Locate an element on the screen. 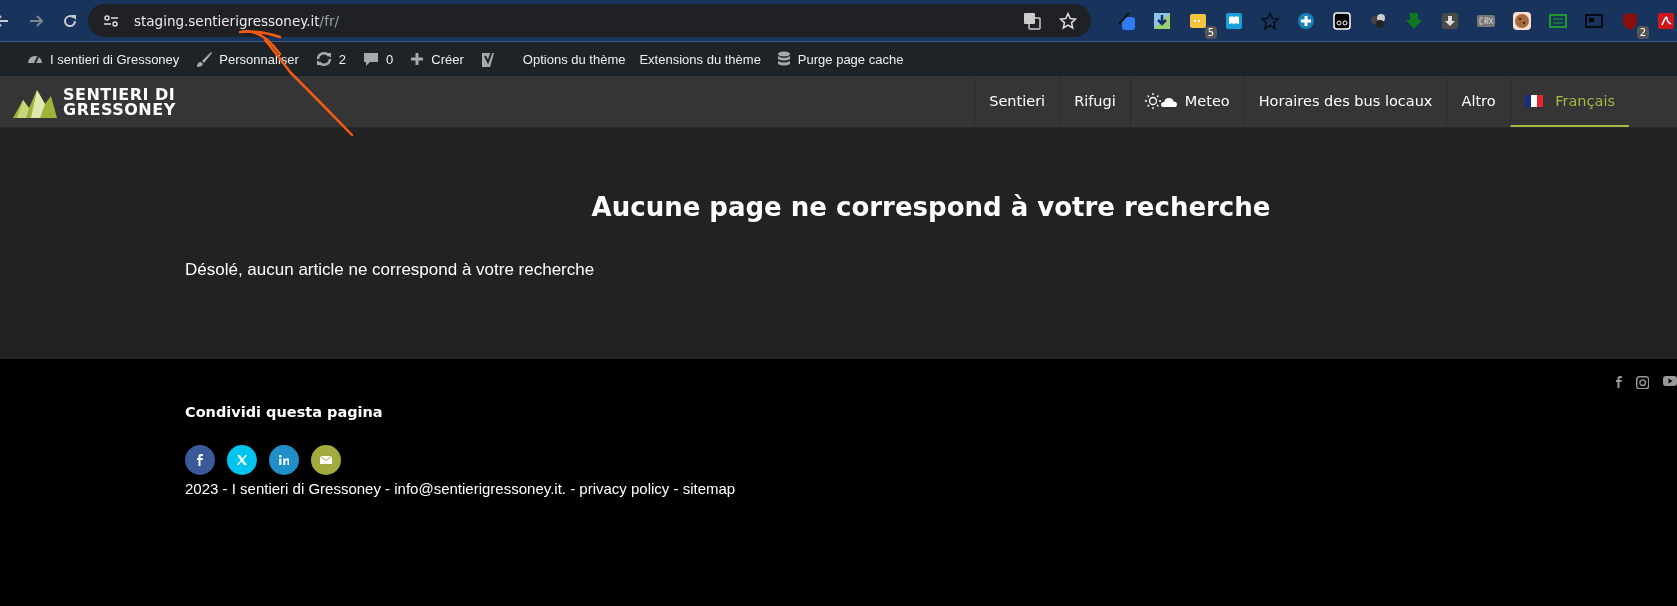  share-facebook-button is located at coordinates (200, 460).